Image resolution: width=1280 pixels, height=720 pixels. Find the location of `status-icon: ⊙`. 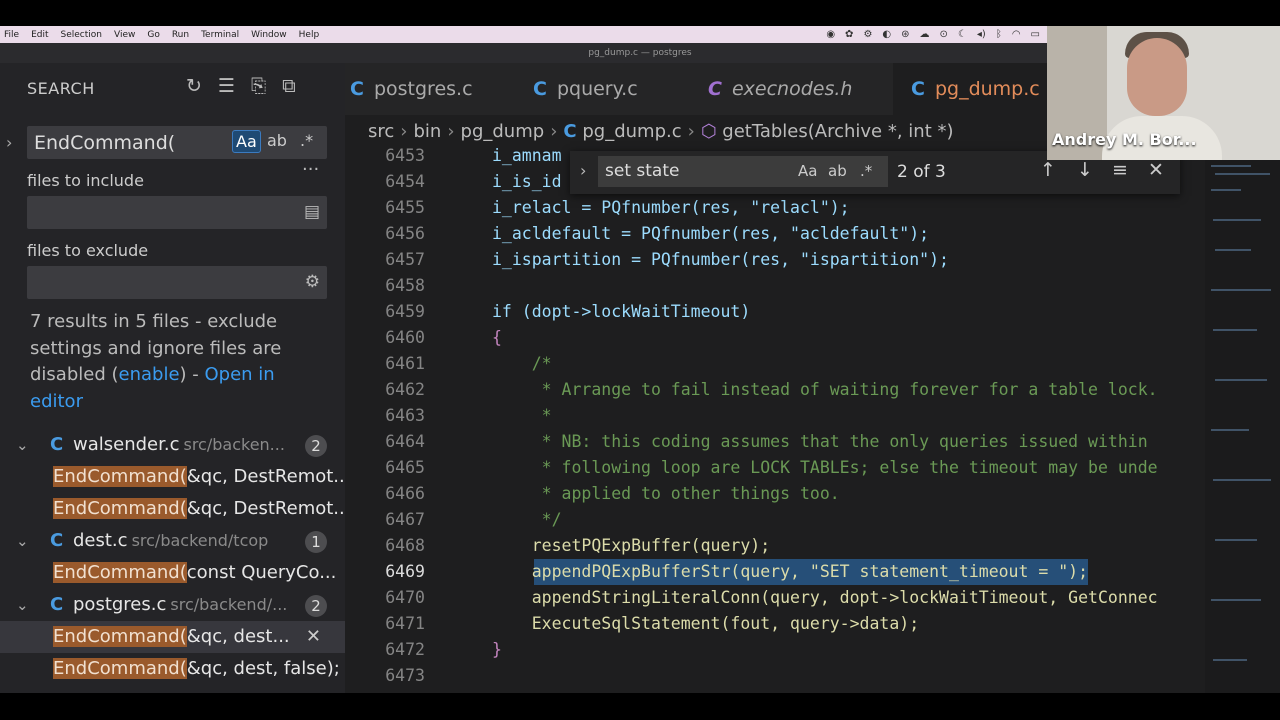

status-icon: ⊙ is located at coordinates (944, 34).